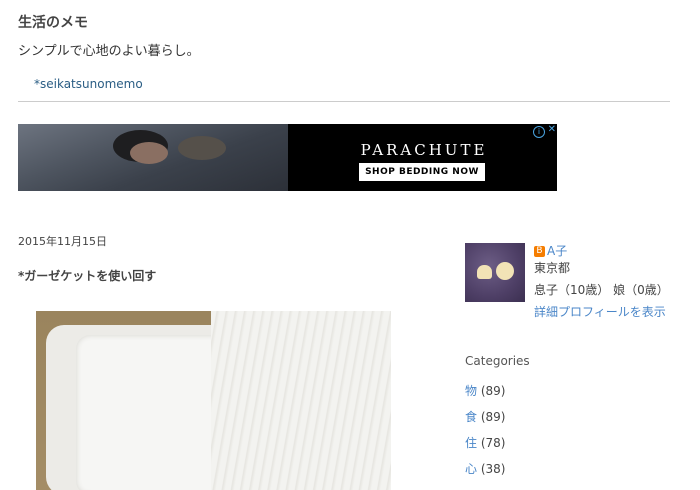  What do you see at coordinates (88, 84) in the screenshot?
I see `blog-link: *seikatsunomemo` at bounding box center [88, 84].